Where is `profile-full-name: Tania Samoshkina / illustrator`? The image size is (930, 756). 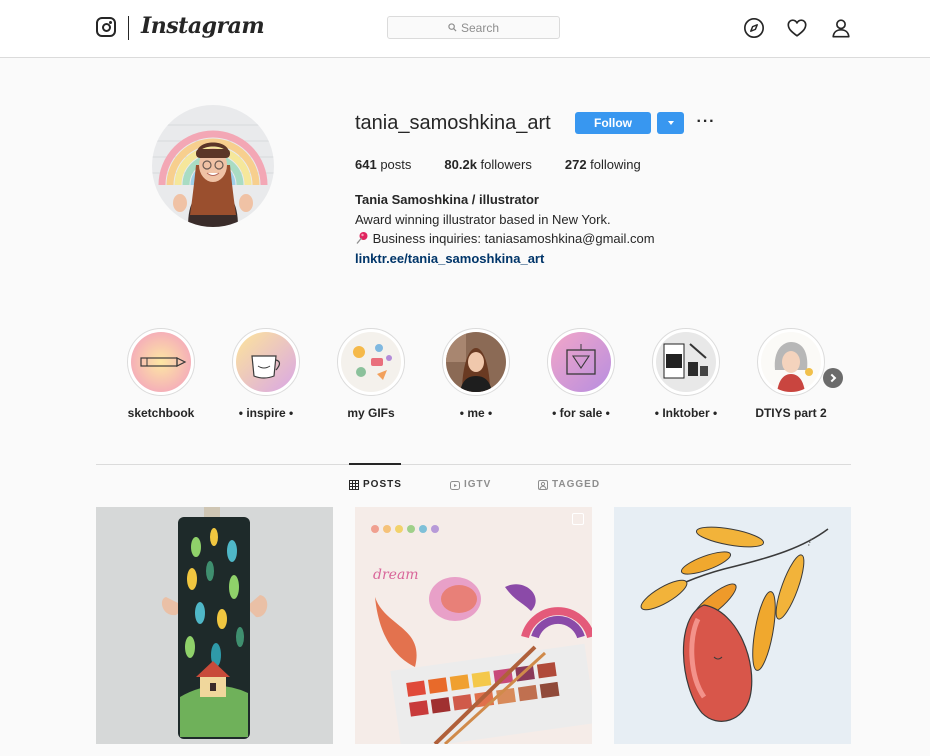 profile-full-name: Tania Samoshkina / illustrator is located at coordinates (447, 199).